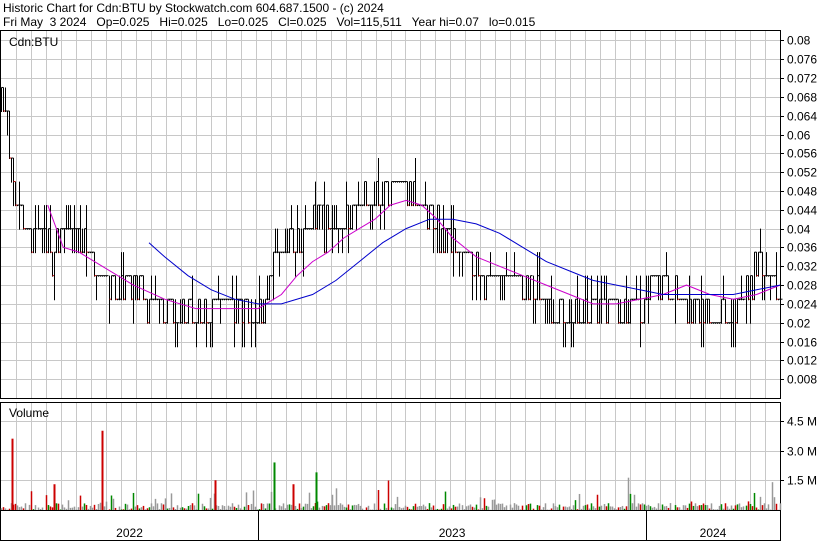  I want to click on price-tick-label: 0.032, so click(802, 267).